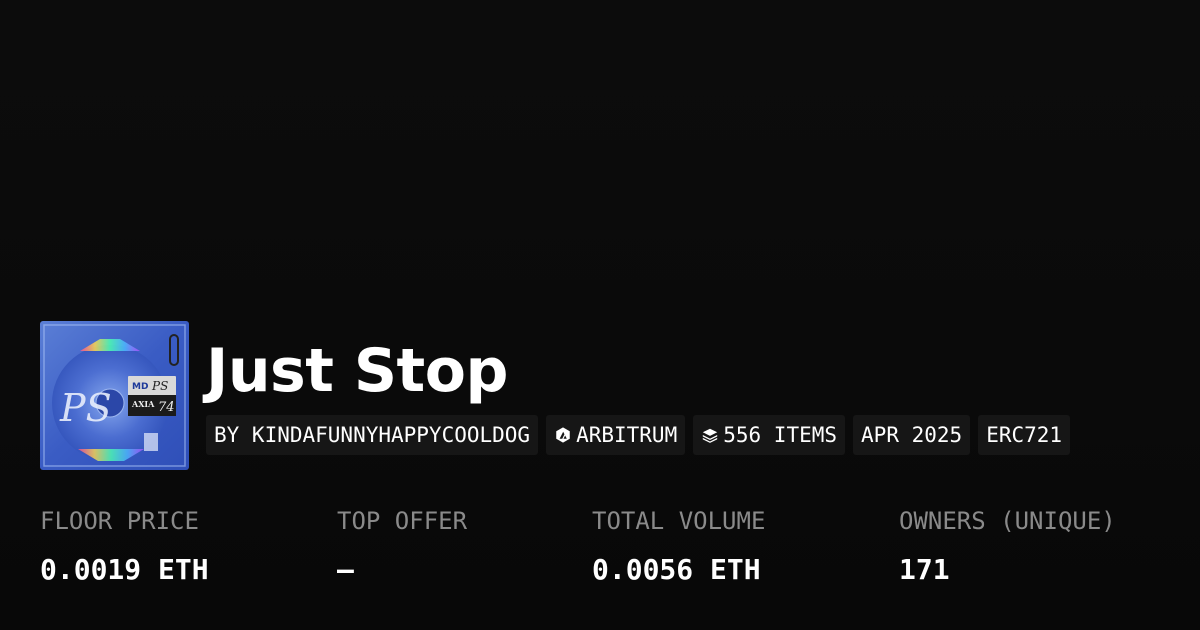 The width and height of the screenshot is (1200, 630). I want to click on thumbnail-md-label: MD, so click(140, 387).